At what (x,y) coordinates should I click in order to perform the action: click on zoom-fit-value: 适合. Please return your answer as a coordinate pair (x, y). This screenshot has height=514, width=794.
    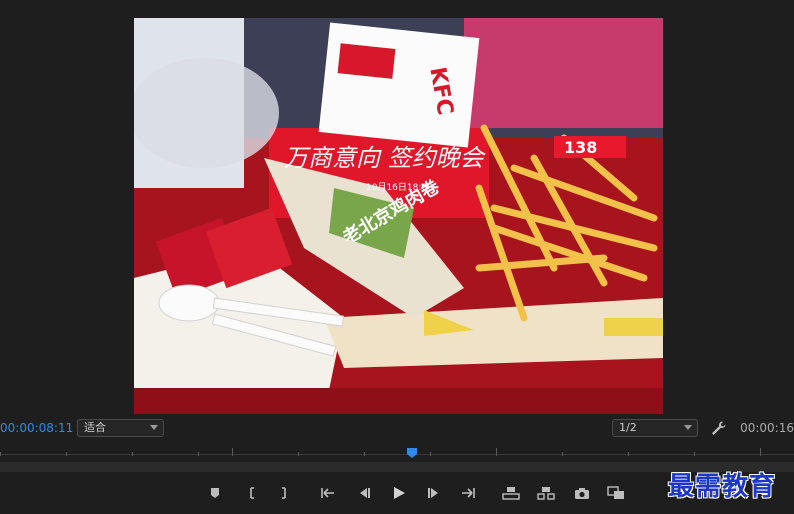
    Looking at the image, I should click on (95, 427).